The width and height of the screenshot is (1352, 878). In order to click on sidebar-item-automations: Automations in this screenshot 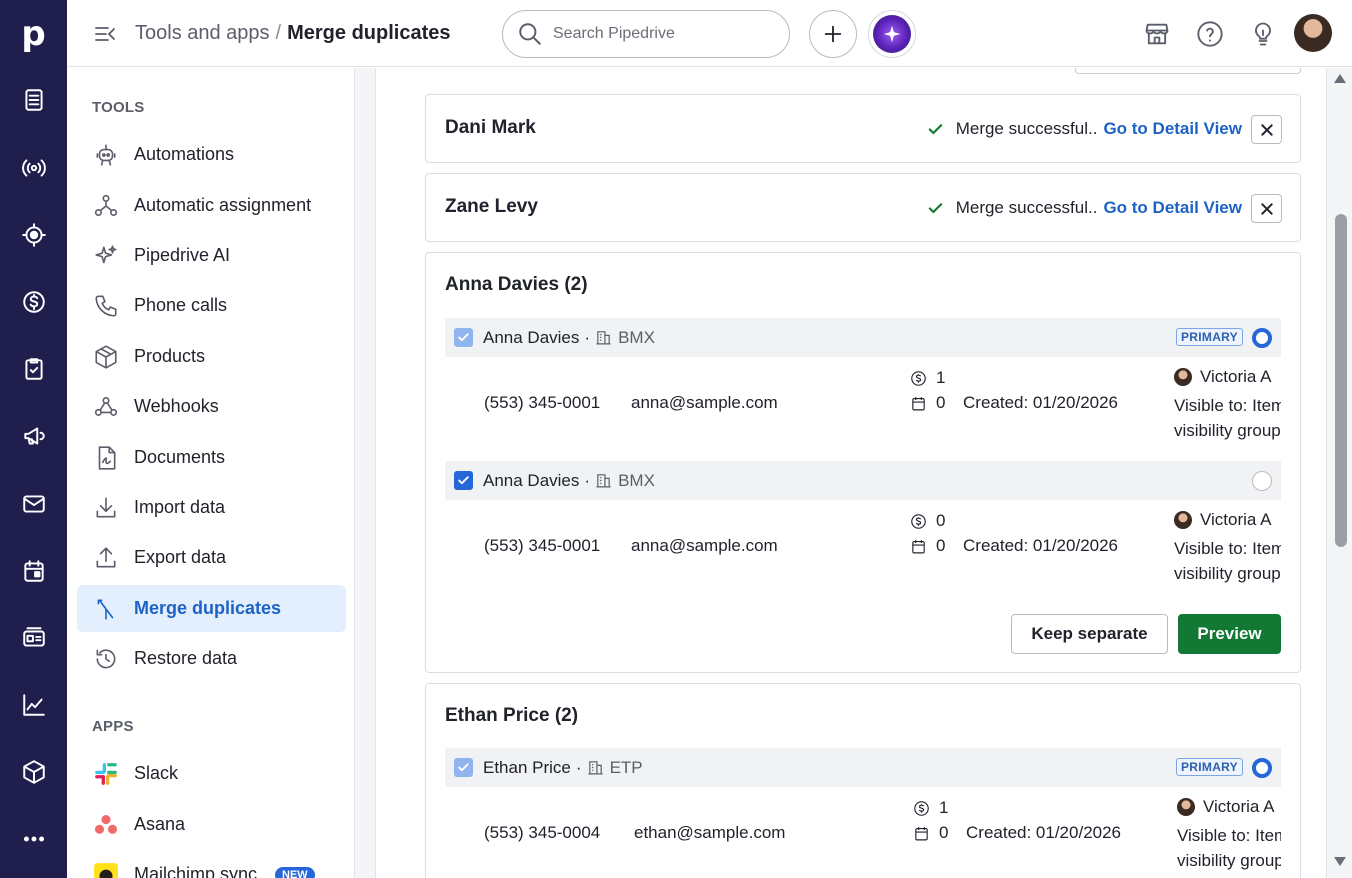, I will do `click(211, 154)`.